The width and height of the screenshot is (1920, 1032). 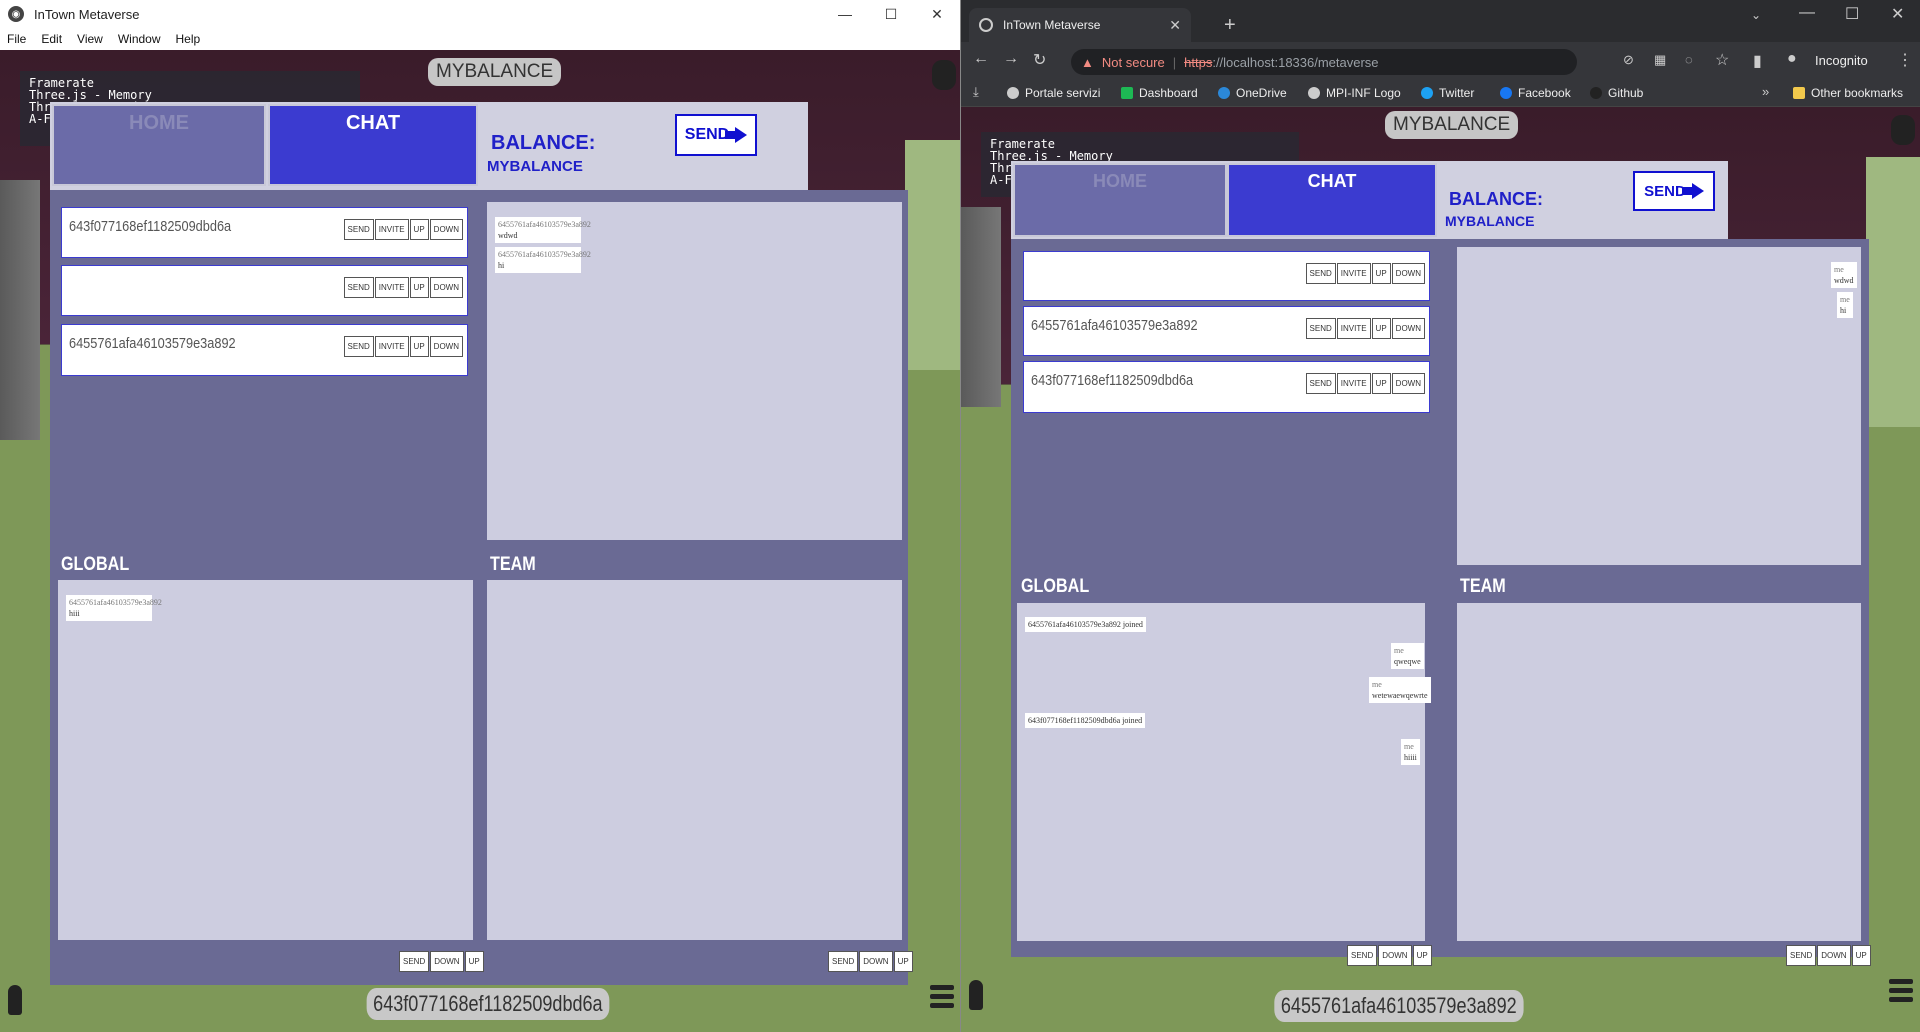 What do you see at coordinates (265, 760) in the screenshot?
I see `global-chat-box: 6455761afa46103579e3a892 hiii` at bounding box center [265, 760].